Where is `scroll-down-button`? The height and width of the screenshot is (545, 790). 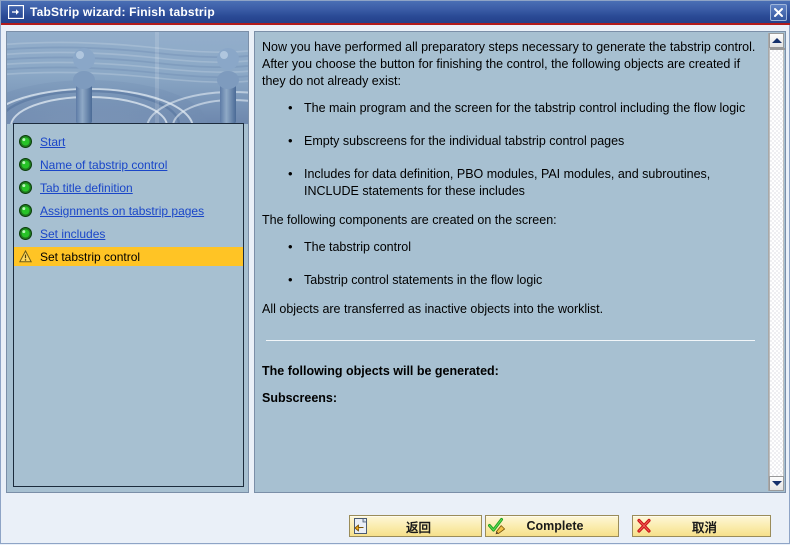 scroll-down-button is located at coordinates (776, 483).